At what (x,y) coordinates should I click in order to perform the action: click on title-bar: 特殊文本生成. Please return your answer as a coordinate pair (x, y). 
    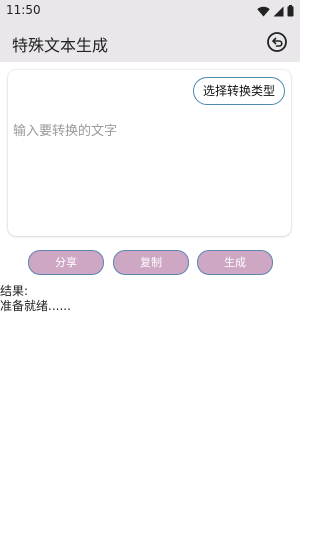
    Looking at the image, I should click on (150, 42).